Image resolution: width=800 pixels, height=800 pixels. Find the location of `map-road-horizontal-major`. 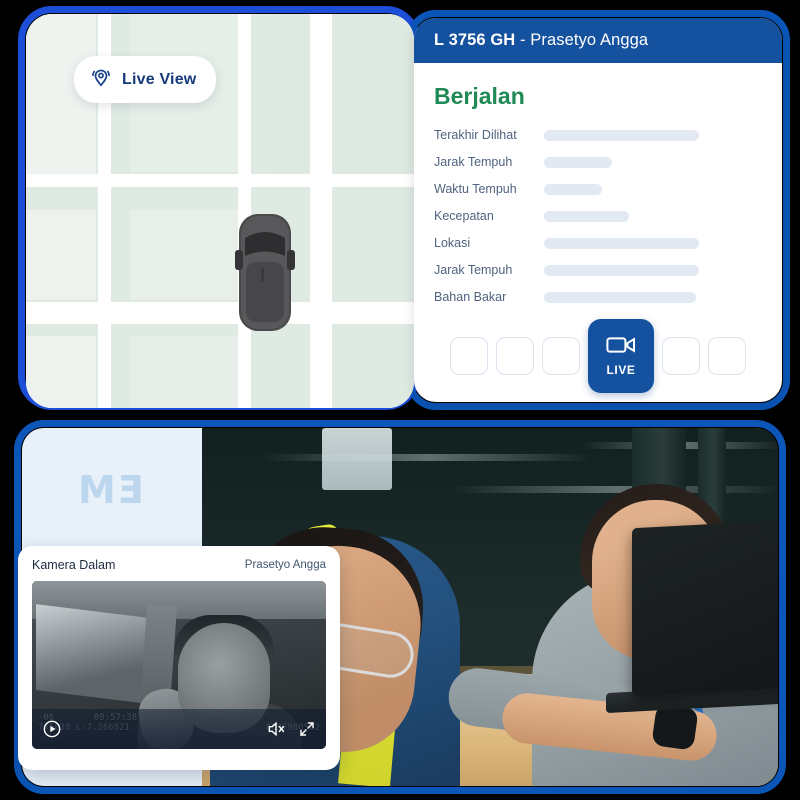

map-road-horizontal-major is located at coordinates (220, 313).